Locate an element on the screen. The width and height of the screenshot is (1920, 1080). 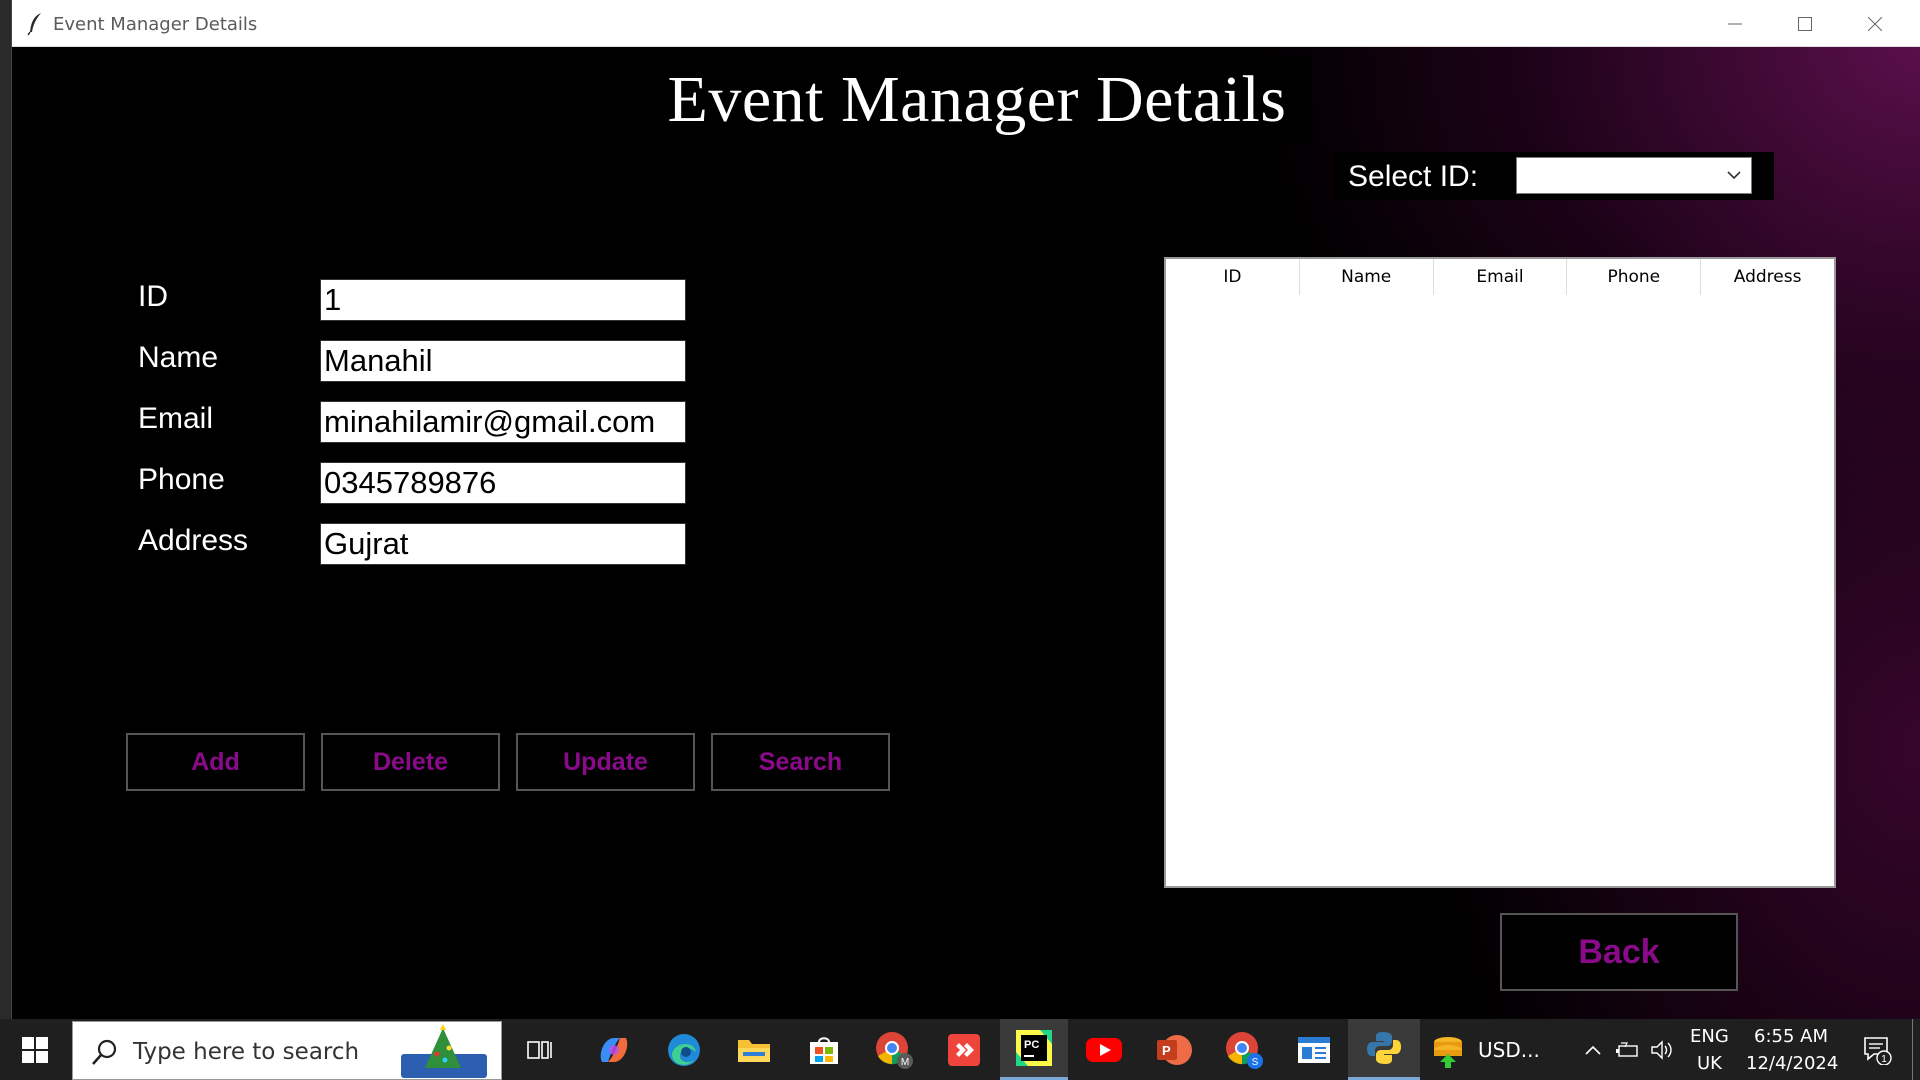
youtube-icon is located at coordinates (1104, 1049).